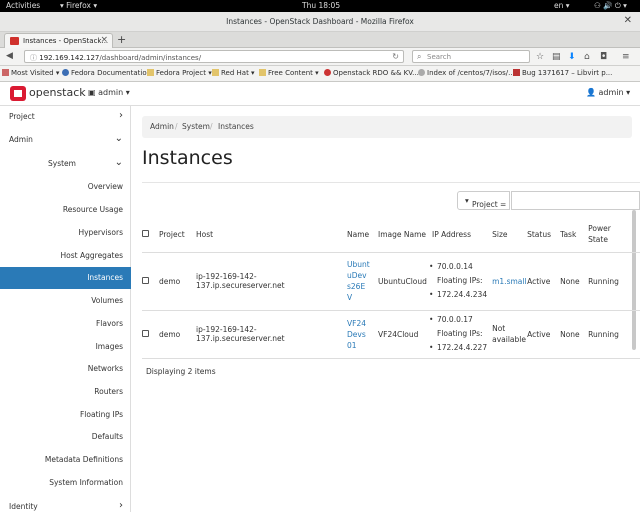 Image resolution: width=640 pixels, height=518 pixels. I want to click on col-size: Size, so click(507, 234).